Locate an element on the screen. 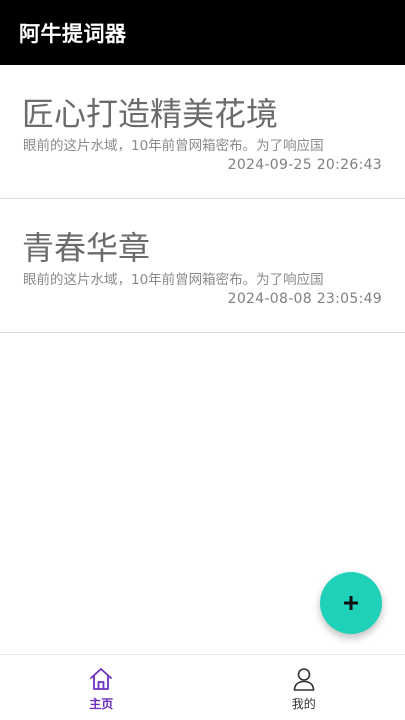 The image size is (405, 720). nav-item-home: 主页 is located at coordinates (101, 687).